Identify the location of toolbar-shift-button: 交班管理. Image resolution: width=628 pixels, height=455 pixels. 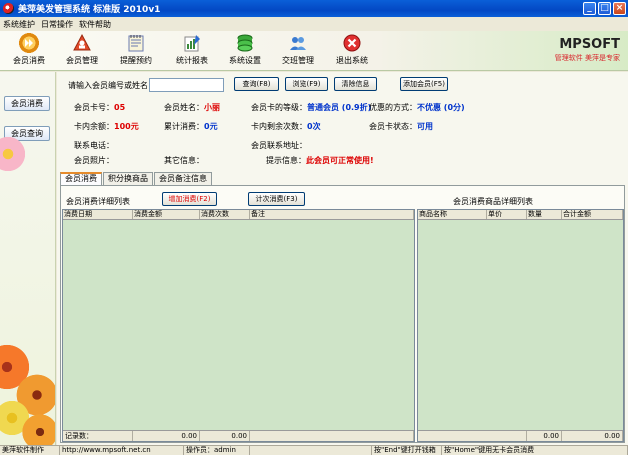
(298, 51).